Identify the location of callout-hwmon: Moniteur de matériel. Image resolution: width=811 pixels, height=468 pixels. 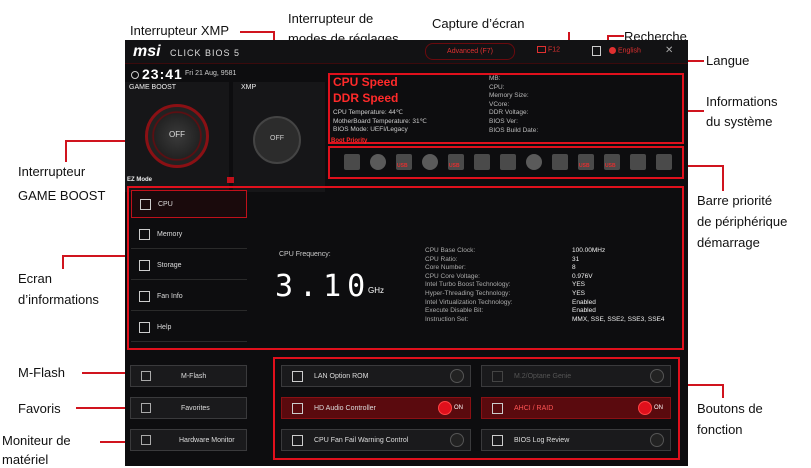
(36, 450).